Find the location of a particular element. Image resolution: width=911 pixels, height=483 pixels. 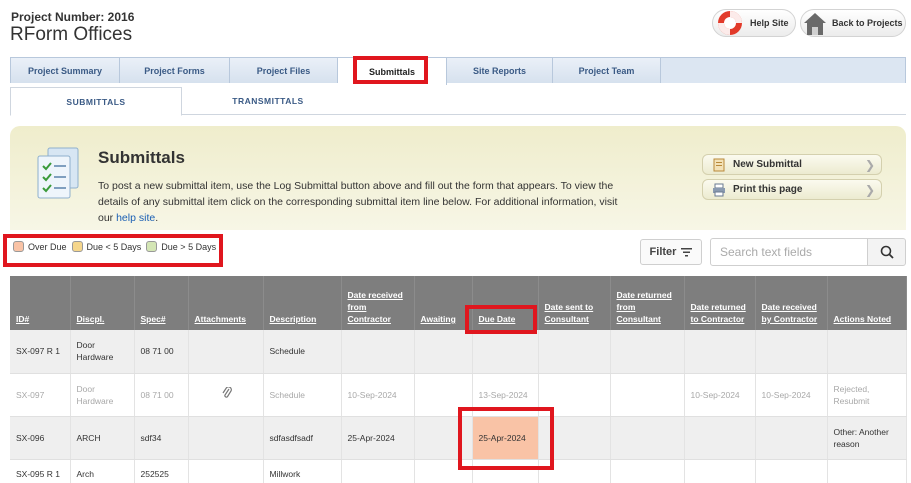

paperclip-icon is located at coordinates (226, 392).